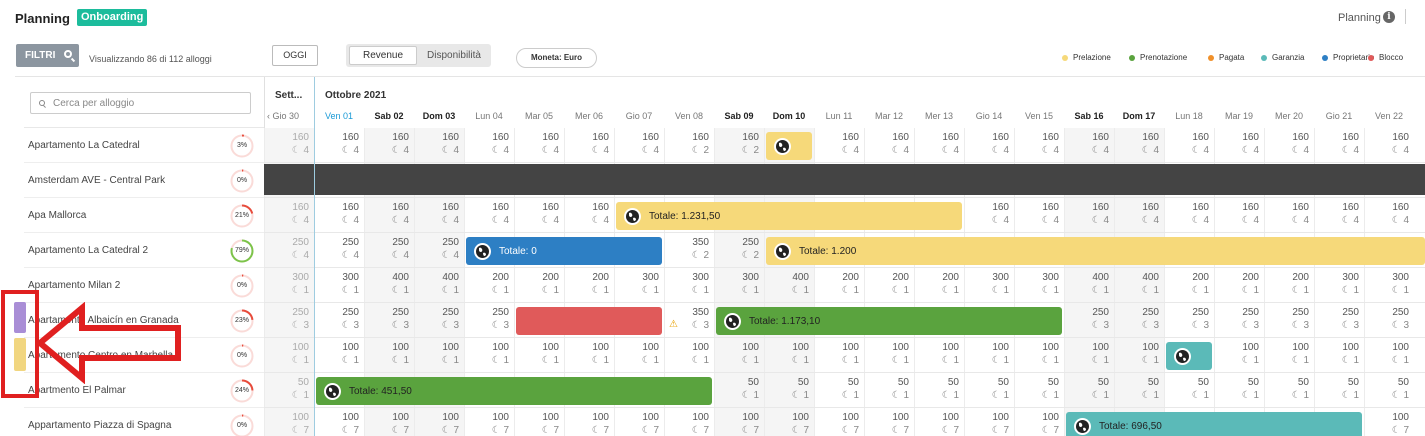 This screenshot has width=1425, height=436. What do you see at coordinates (689, 250) in the screenshot?
I see `rate-cell: 350 ☾ 2` at bounding box center [689, 250].